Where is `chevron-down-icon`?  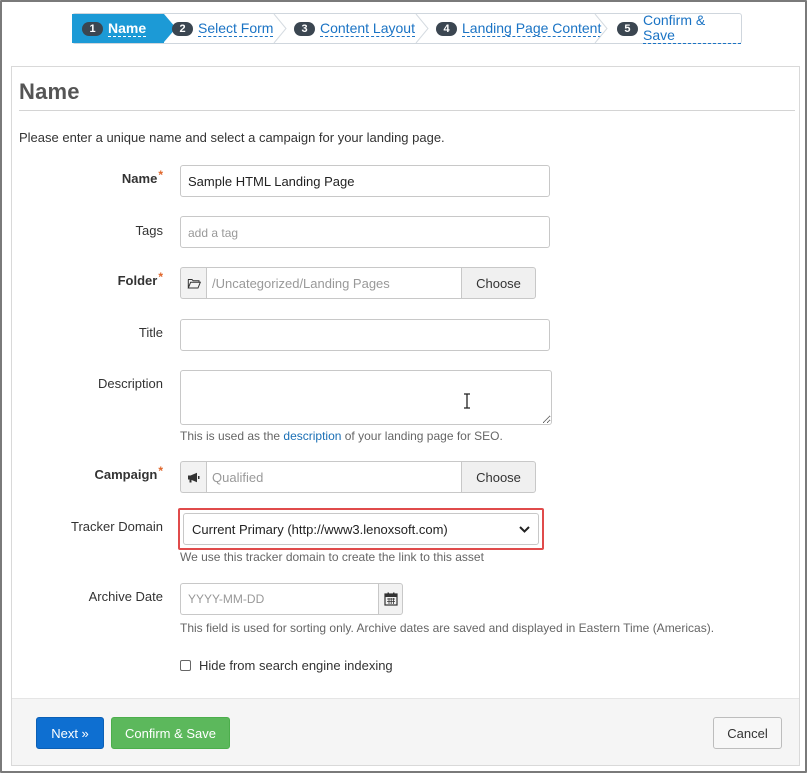 chevron-down-icon is located at coordinates (524, 529).